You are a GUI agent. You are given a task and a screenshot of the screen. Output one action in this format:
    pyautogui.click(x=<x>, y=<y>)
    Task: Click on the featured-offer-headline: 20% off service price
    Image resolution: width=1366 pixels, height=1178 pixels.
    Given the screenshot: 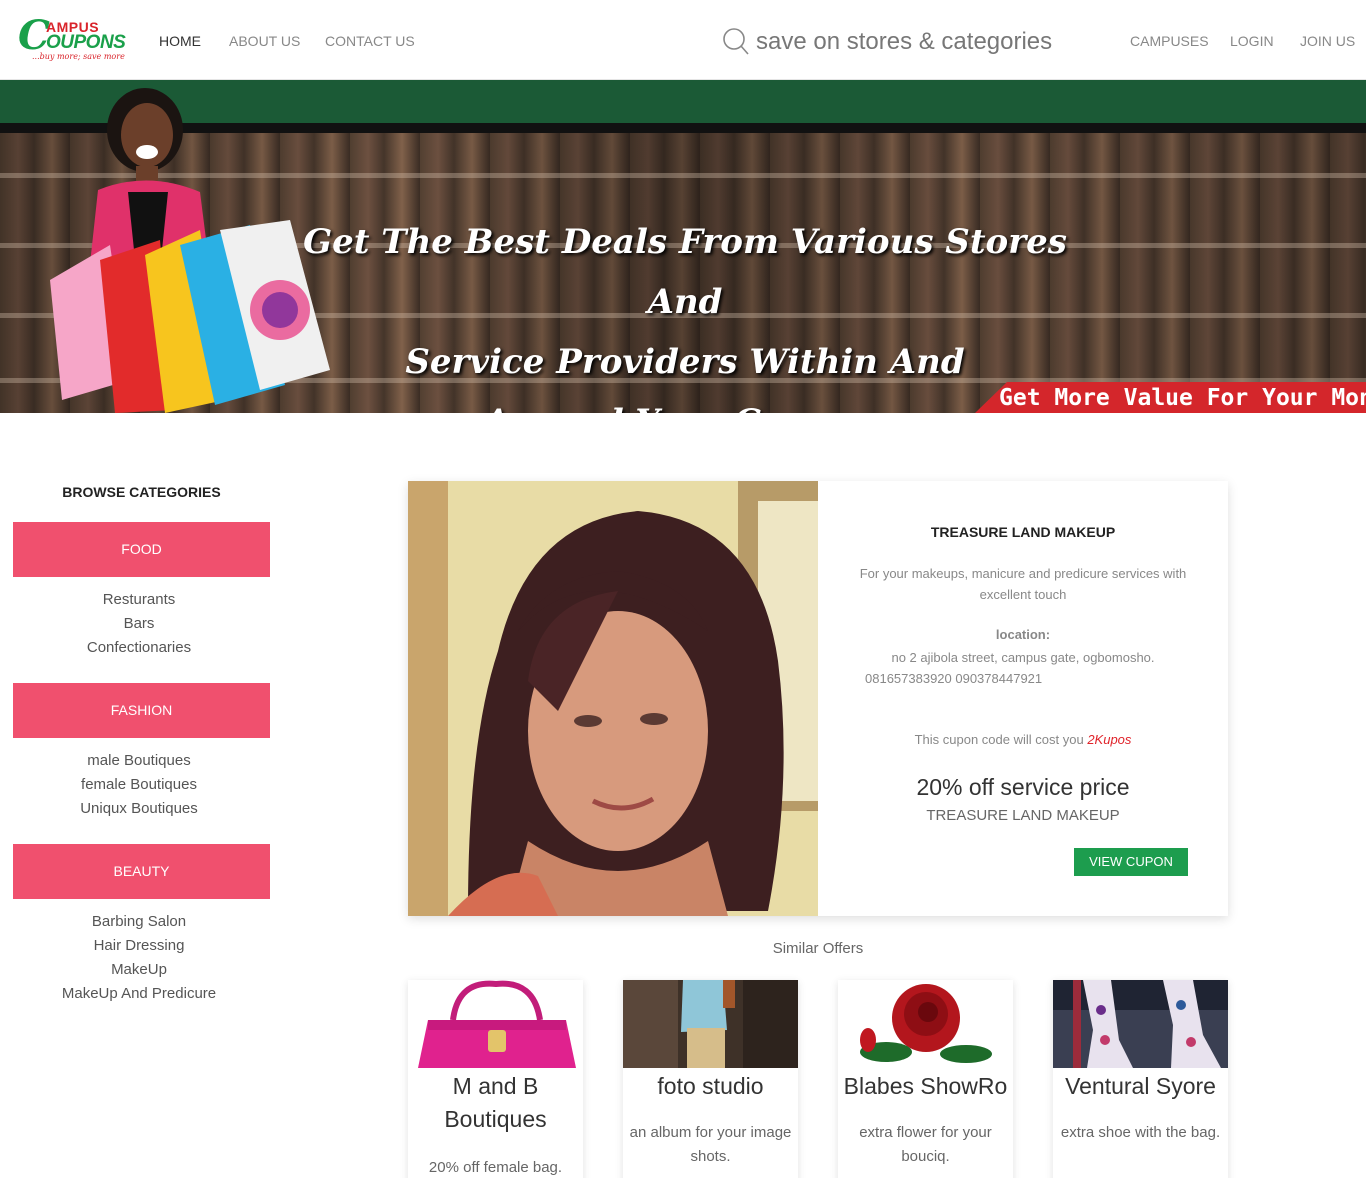 What is the action you would take?
    pyautogui.click(x=1023, y=787)
    